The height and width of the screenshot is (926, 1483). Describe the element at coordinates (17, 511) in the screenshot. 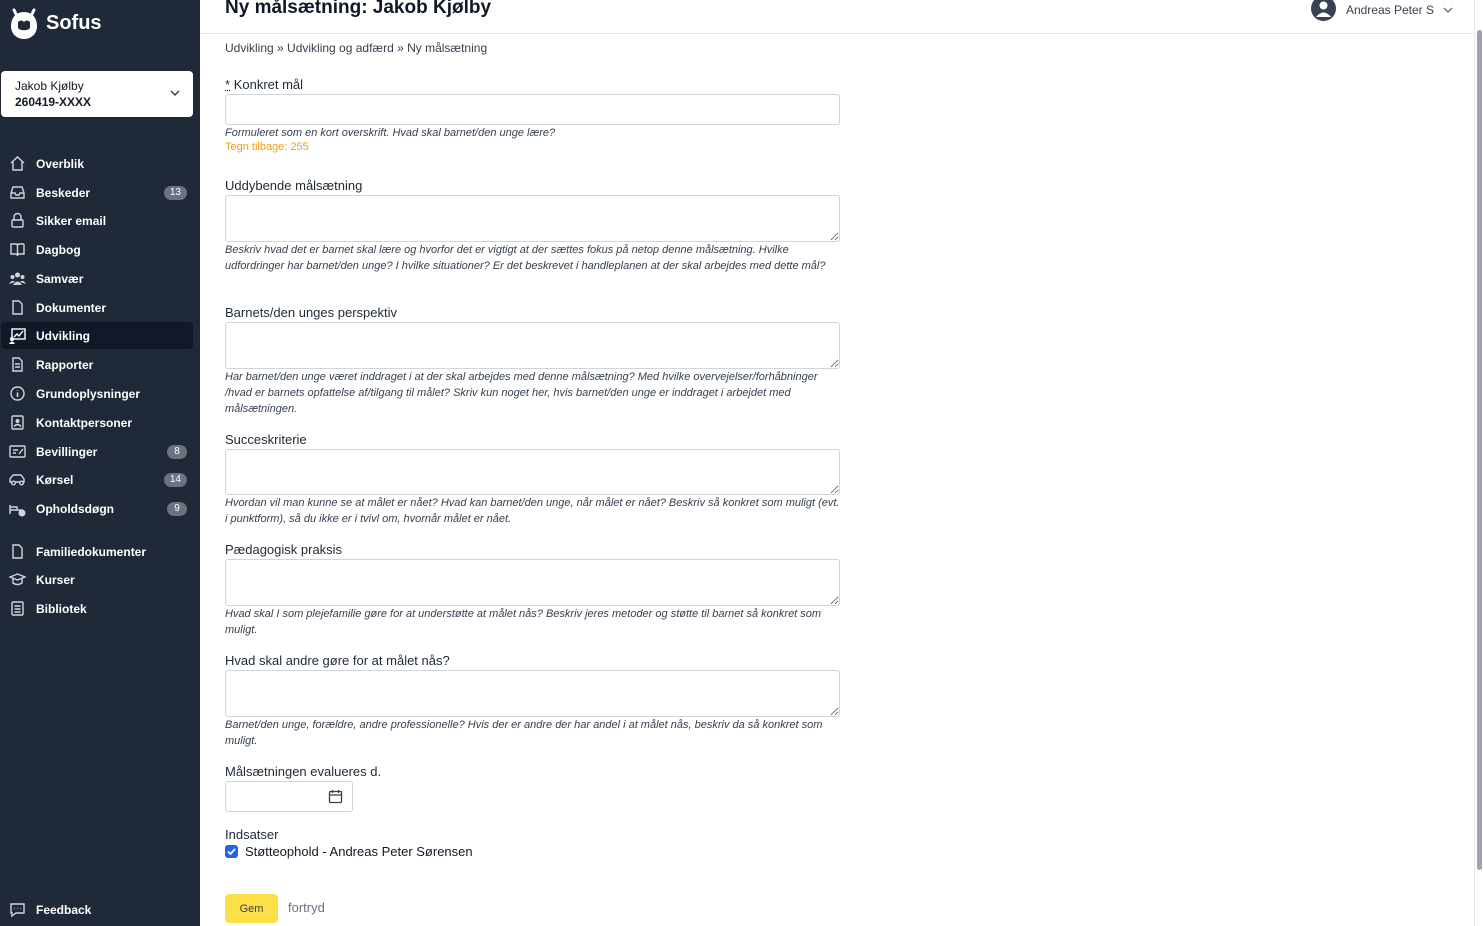

I see `bed-icon` at that location.